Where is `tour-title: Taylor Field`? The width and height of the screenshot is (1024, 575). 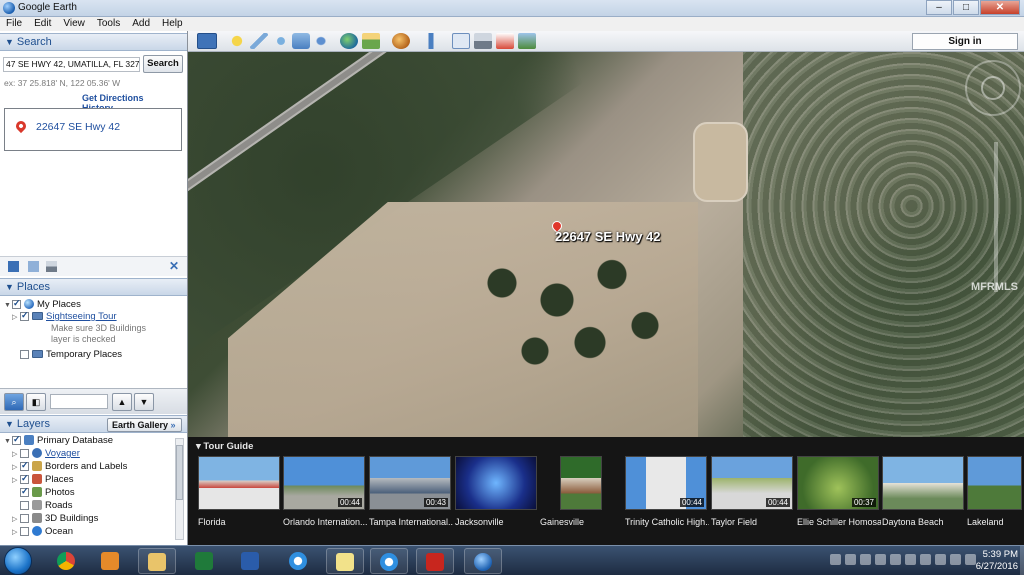
tour-title: Taylor Field is located at coordinates (753, 522).